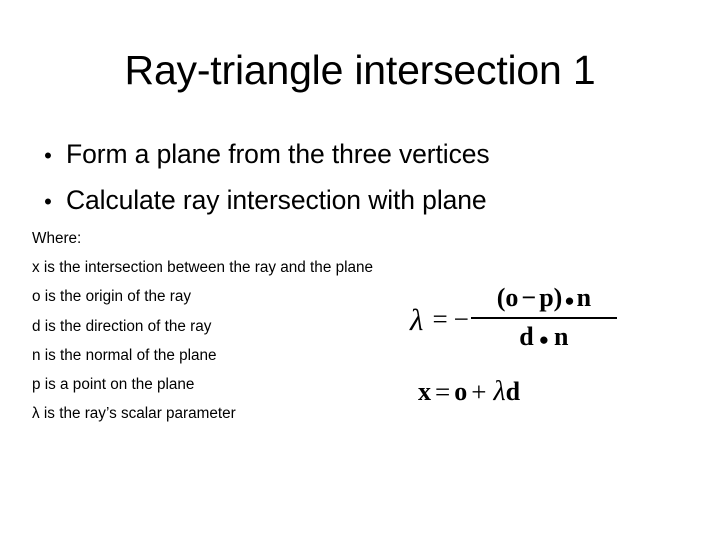 The width and height of the screenshot is (720, 540). What do you see at coordinates (499, 391) in the screenshot?
I see `point-lambda-symbol: λ` at bounding box center [499, 391].